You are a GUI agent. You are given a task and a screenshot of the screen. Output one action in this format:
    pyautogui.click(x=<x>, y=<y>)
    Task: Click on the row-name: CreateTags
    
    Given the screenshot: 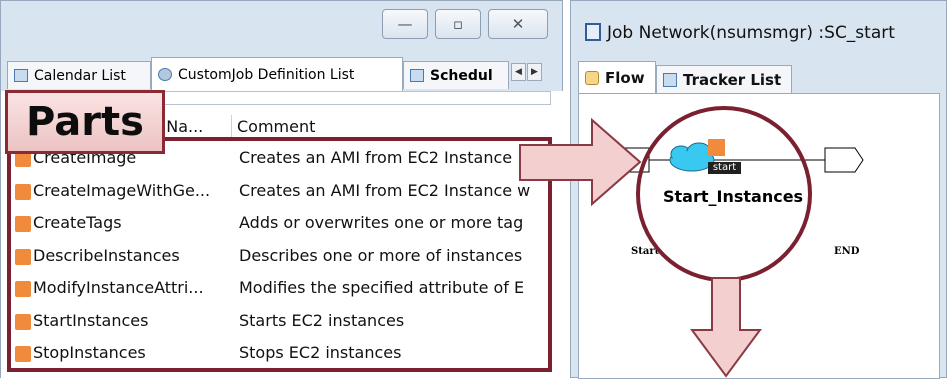 What is the action you would take?
    pyautogui.click(x=77, y=222)
    